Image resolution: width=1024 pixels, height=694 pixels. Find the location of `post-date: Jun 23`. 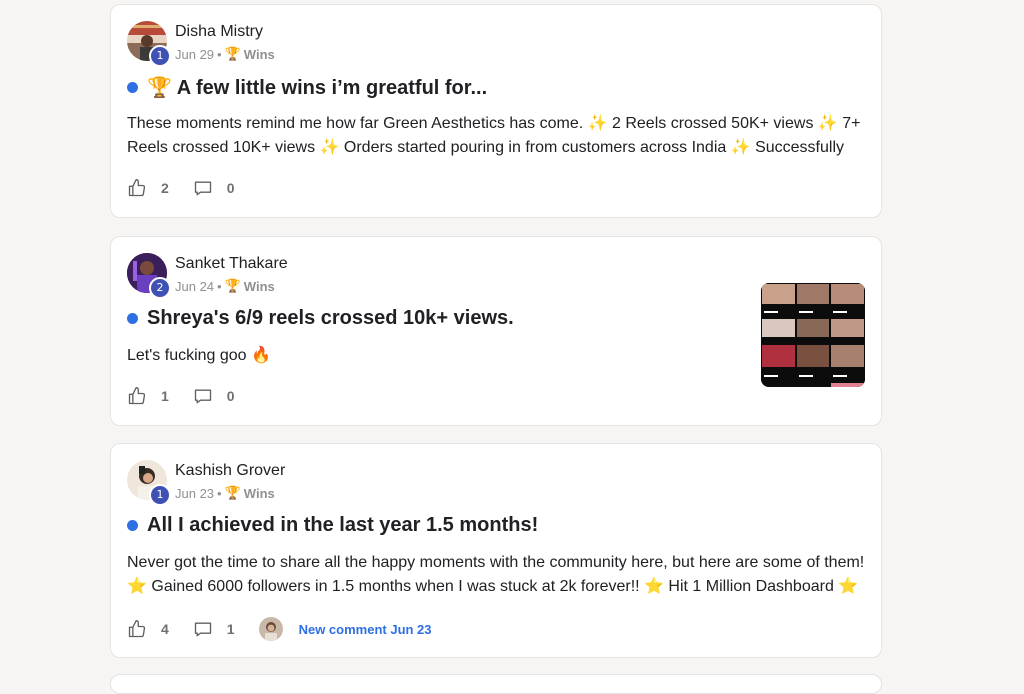

post-date: Jun 23 is located at coordinates (195, 493).